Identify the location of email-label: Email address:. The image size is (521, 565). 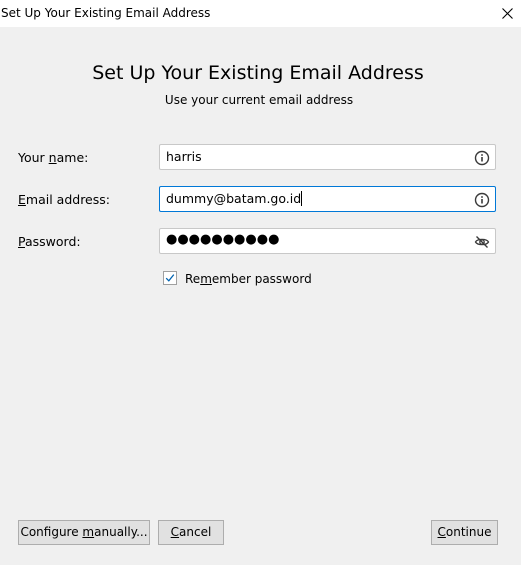
(64, 199).